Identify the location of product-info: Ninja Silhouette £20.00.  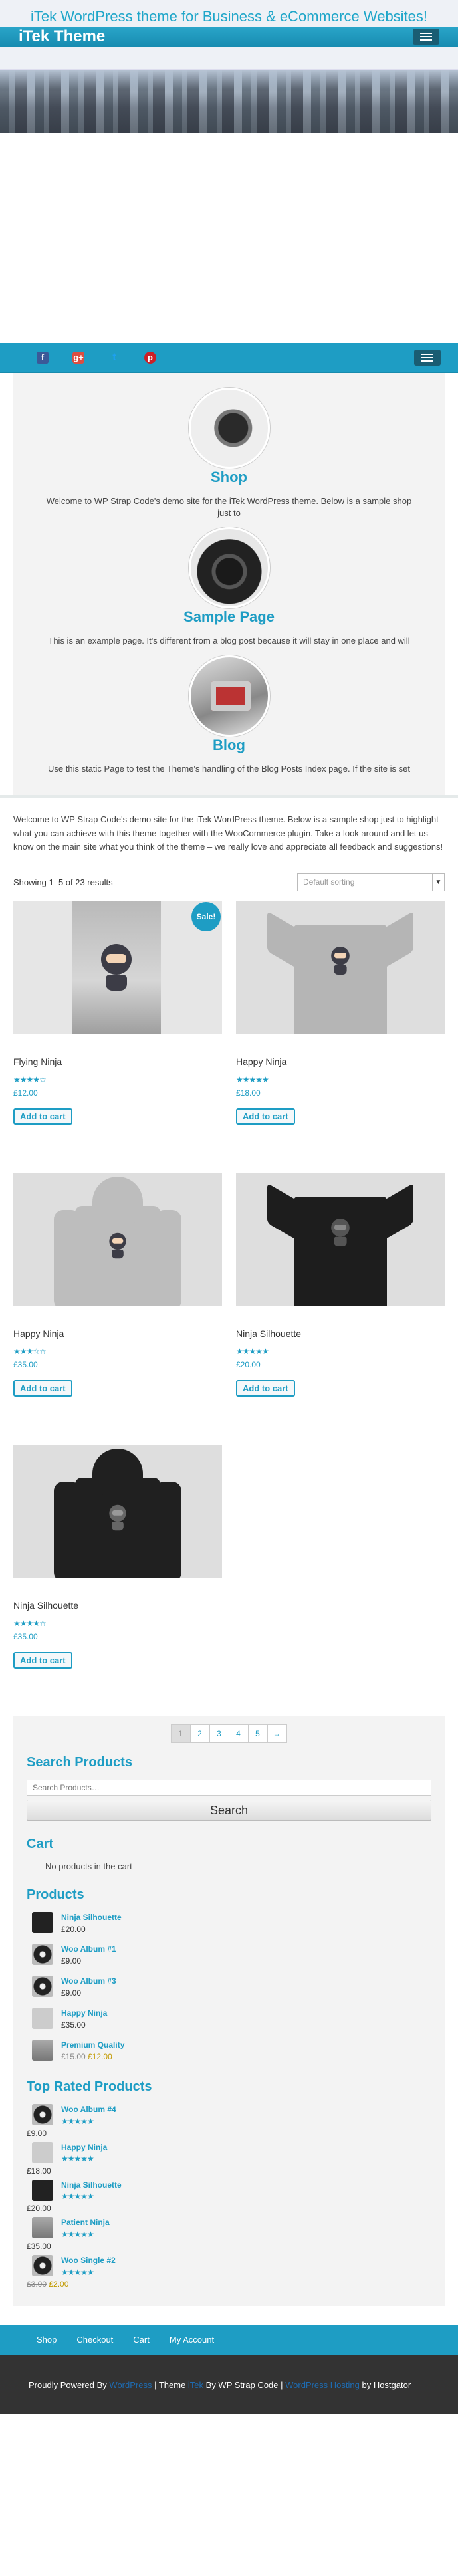
(91, 1923).